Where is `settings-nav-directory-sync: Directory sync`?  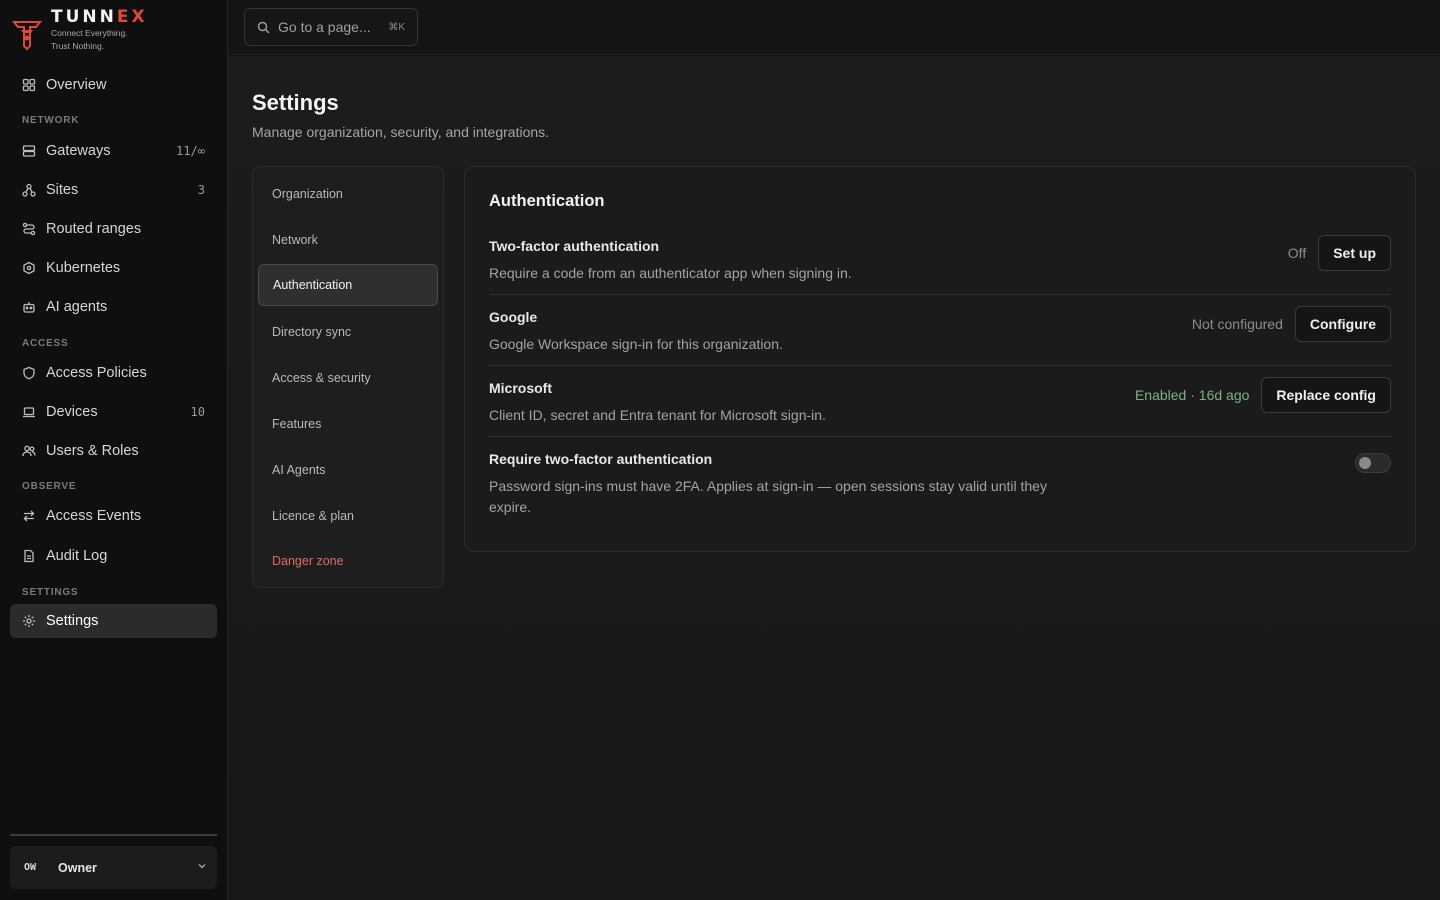
settings-nav-directory-sync: Directory sync is located at coordinates (348, 332).